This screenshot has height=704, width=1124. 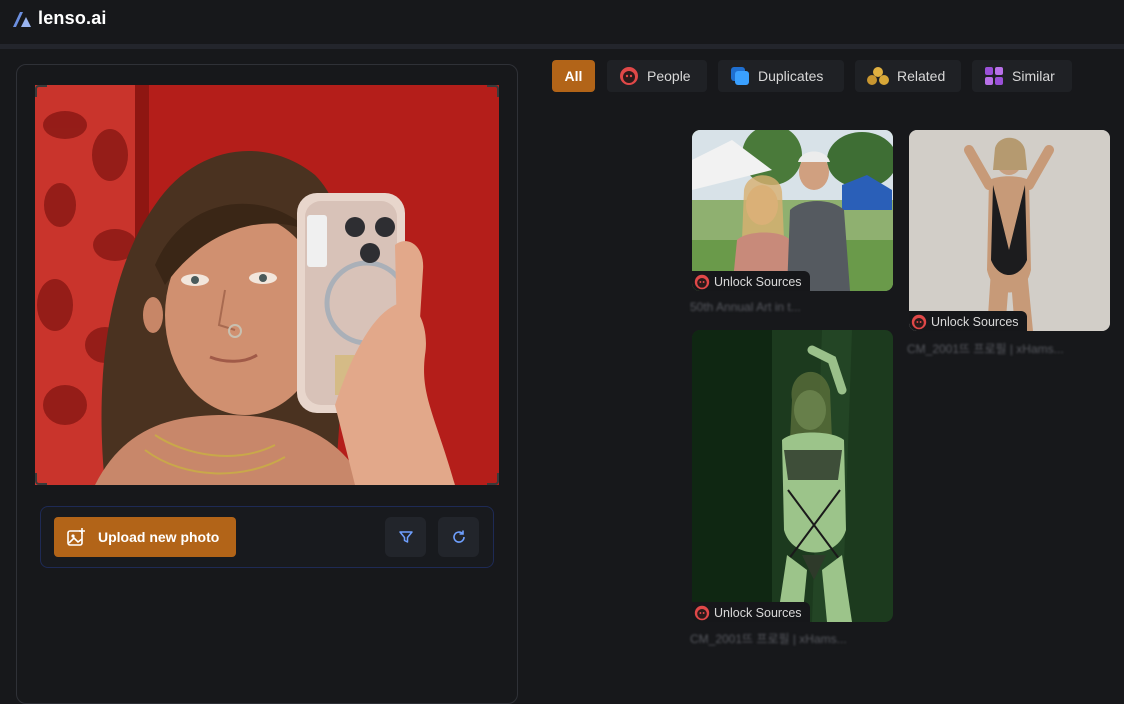 I want to click on lenso-logo-icon, so click(x=22, y=19).